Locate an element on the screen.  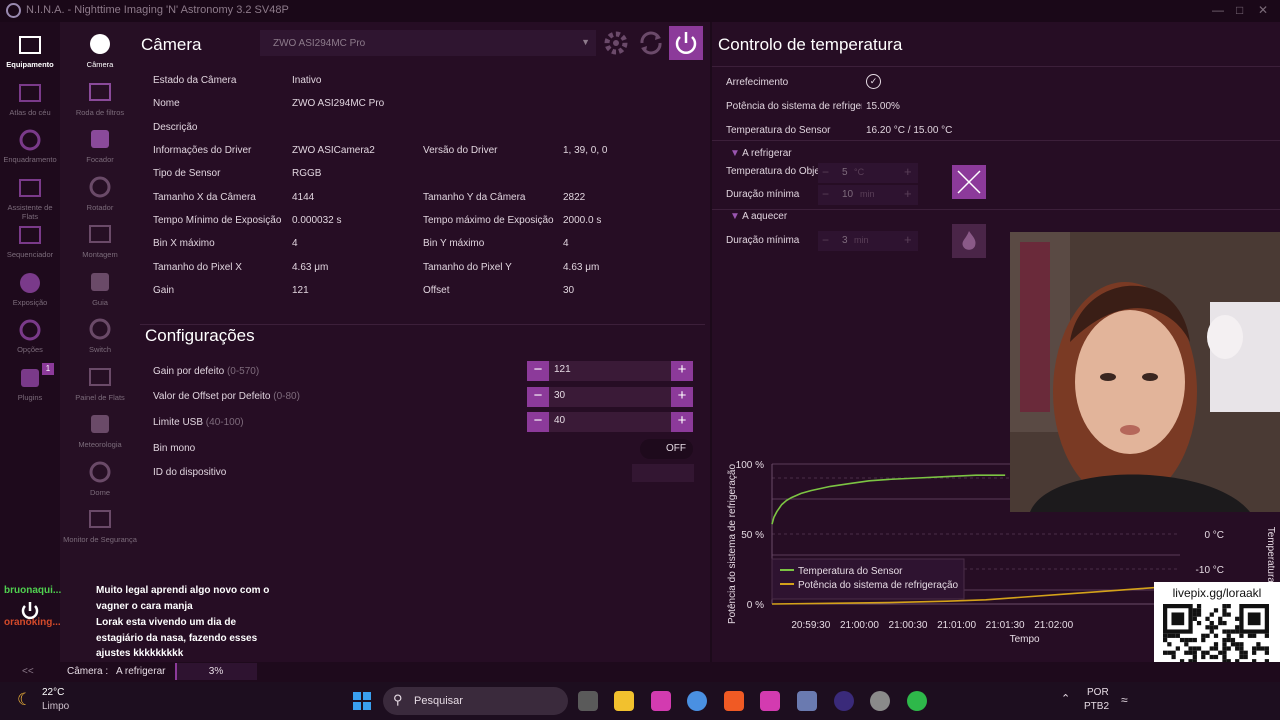
language-indicator: POR is located at coordinates (1098, 692).